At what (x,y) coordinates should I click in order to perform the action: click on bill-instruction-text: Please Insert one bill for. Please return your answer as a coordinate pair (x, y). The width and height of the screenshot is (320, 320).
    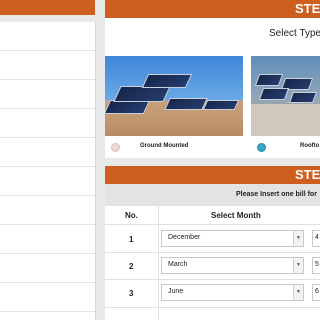
    Looking at the image, I should click on (276, 194).